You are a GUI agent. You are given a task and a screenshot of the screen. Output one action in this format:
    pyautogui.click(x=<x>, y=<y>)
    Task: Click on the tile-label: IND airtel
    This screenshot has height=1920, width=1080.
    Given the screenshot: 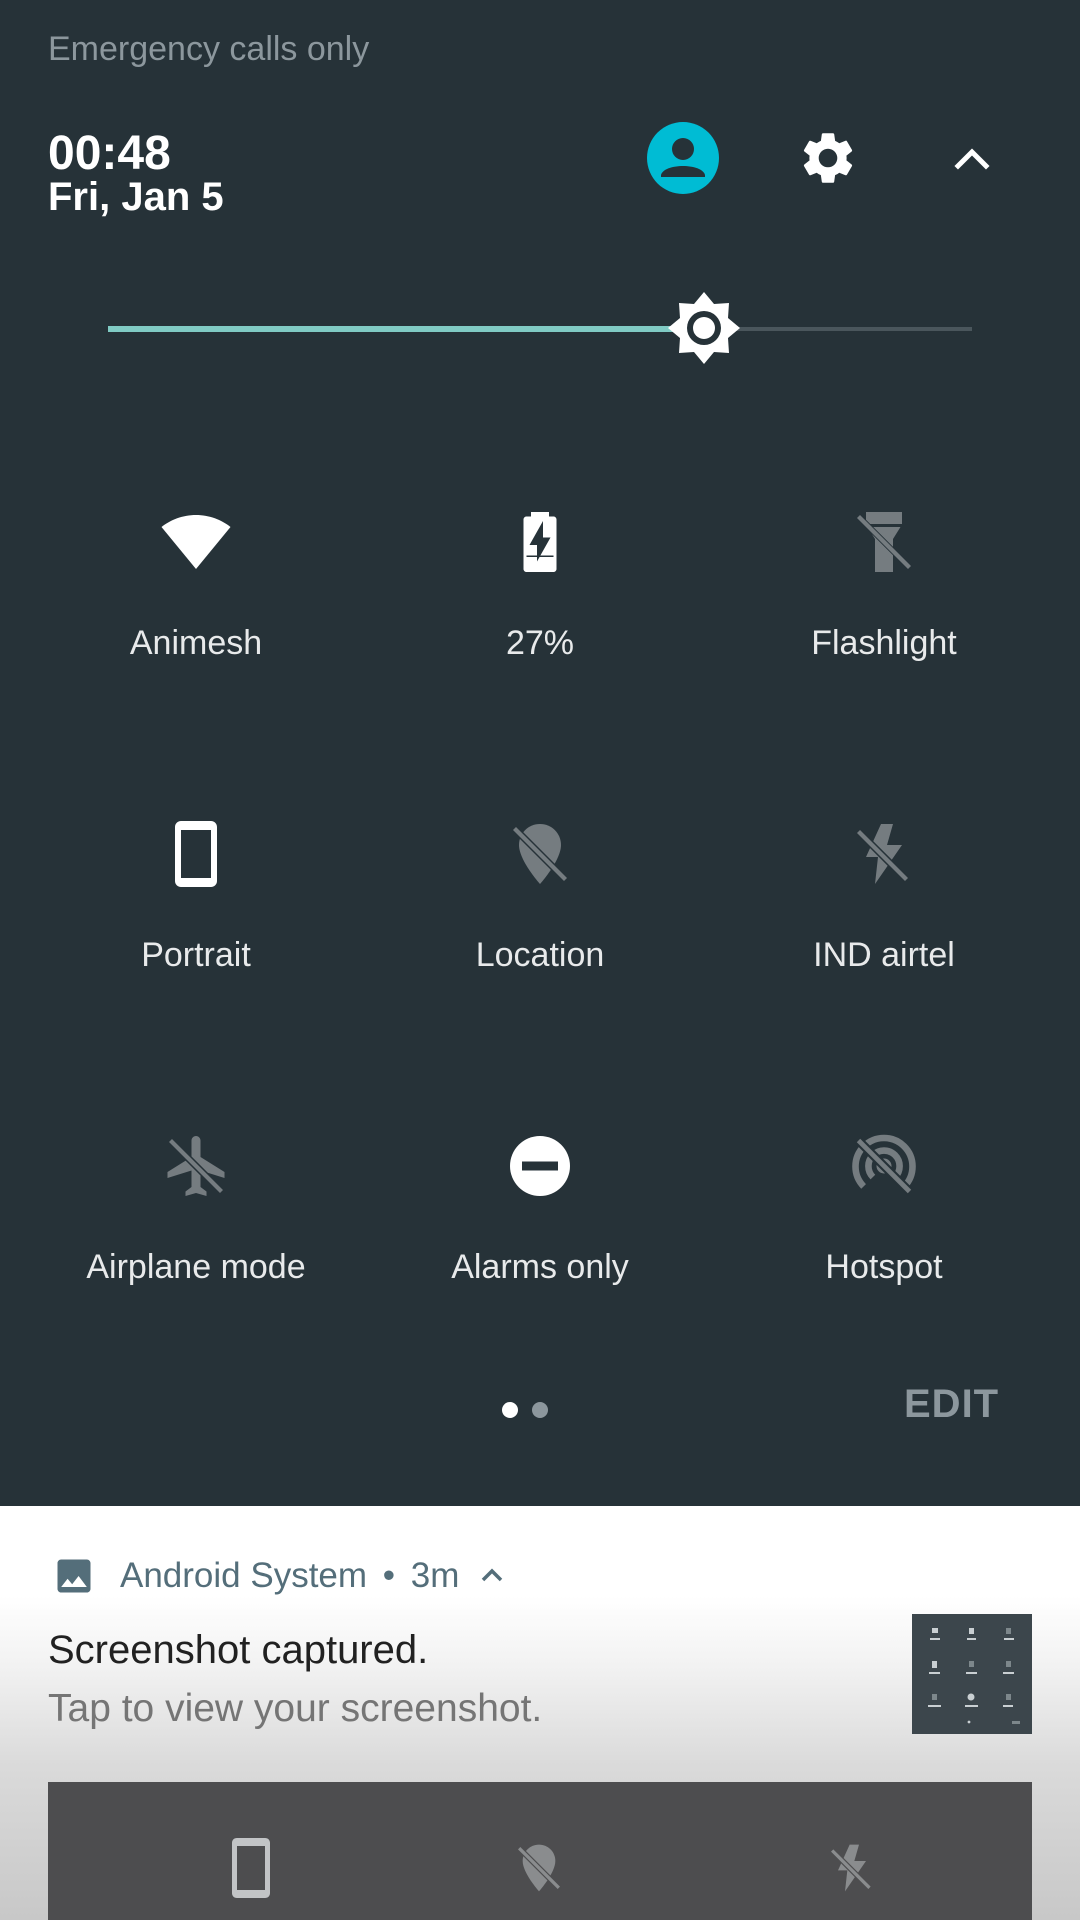 What is the action you would take?
    pyautogui.click(x=884, y=955)
    